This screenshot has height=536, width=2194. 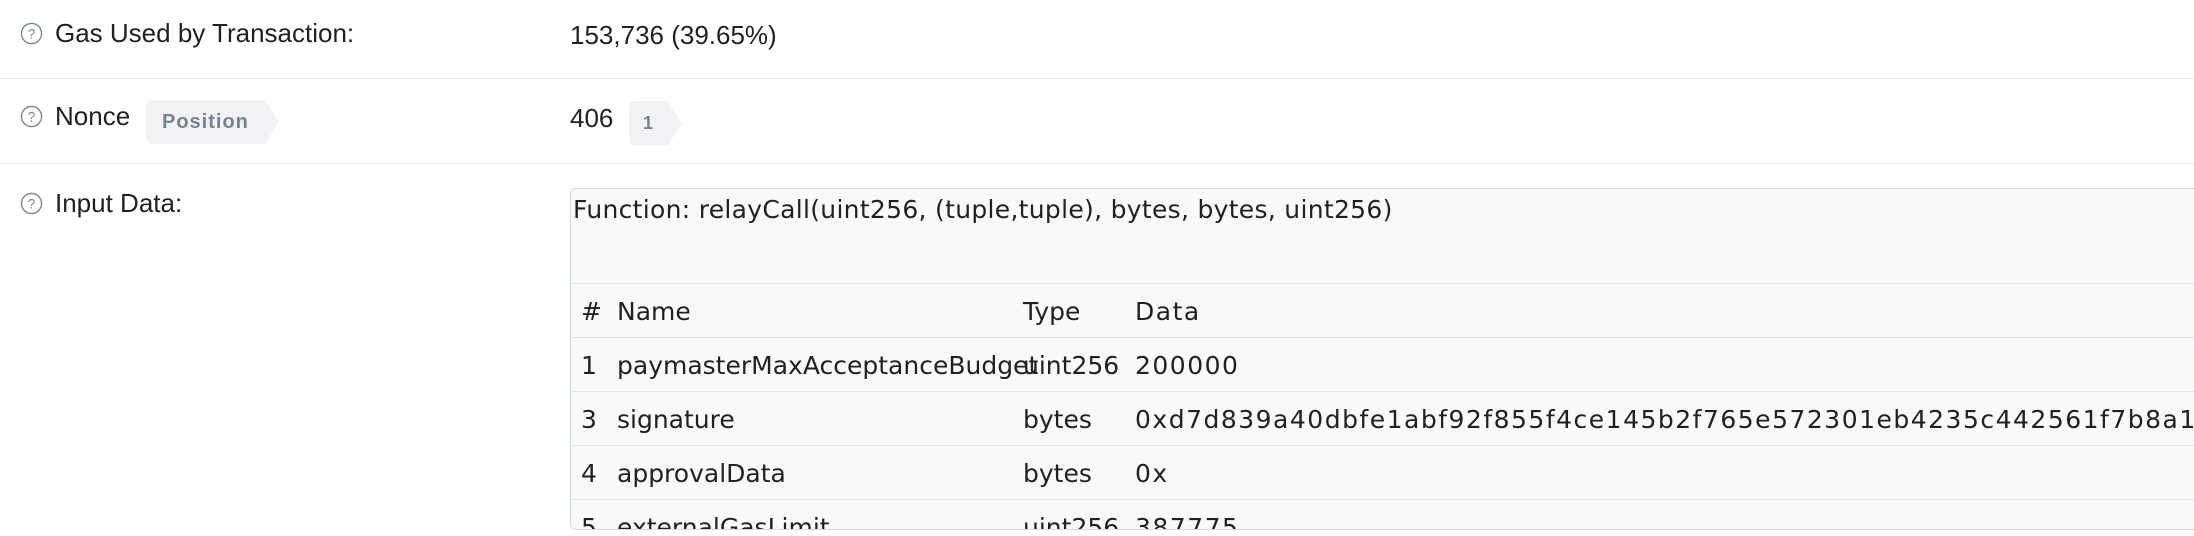 I want to click on row-data: 0x, so click(x=1152, y=473).